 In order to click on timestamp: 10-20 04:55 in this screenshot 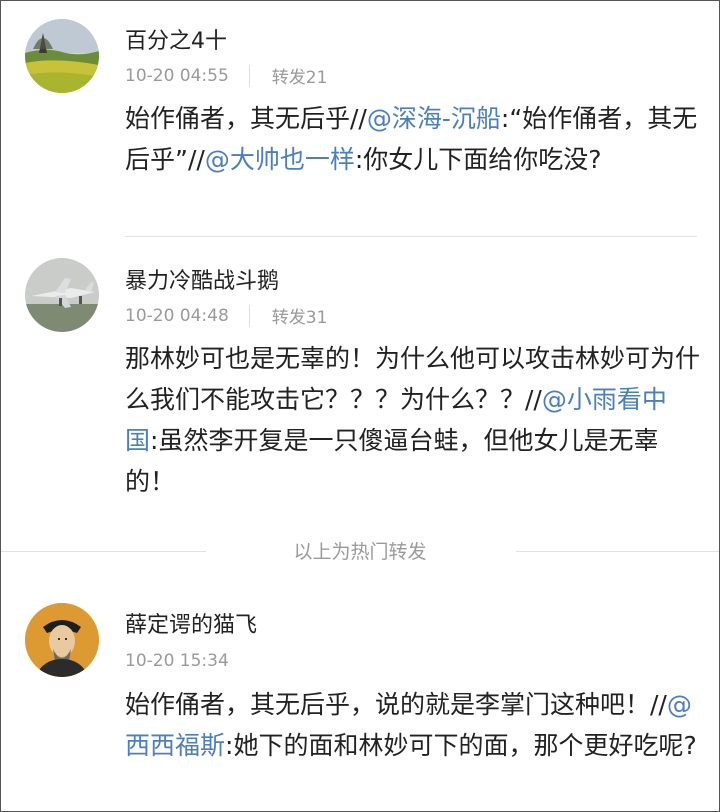, I will do `click(177, 75)`.